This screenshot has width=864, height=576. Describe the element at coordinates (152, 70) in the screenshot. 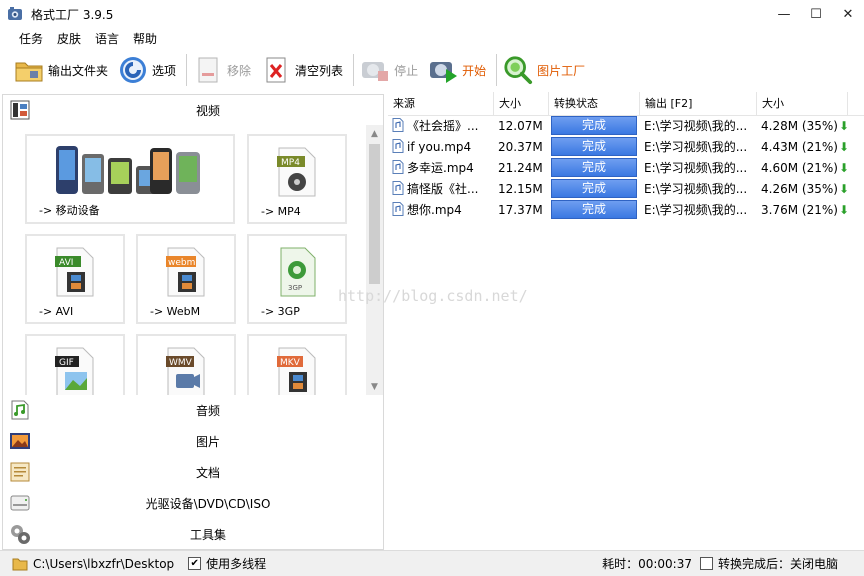

I see `options-button: 选项` at that location.